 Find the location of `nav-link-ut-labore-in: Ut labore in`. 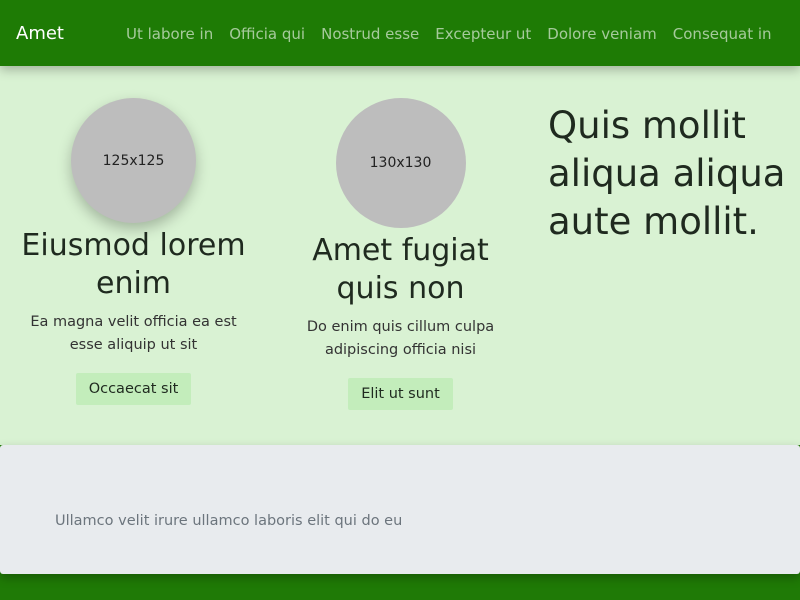

nav-link-ut-labore-in: Ut labore in is located at coordinates (169, 34).